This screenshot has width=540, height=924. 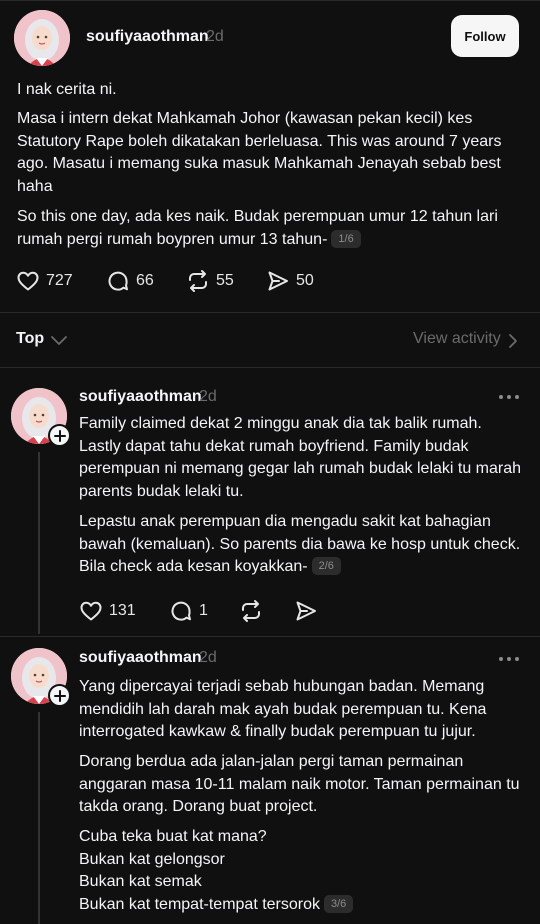 What do you see at coordinates (485, 36) in the screenshot?
I see `follow-button: Follow` at bounding box center [485, 36].